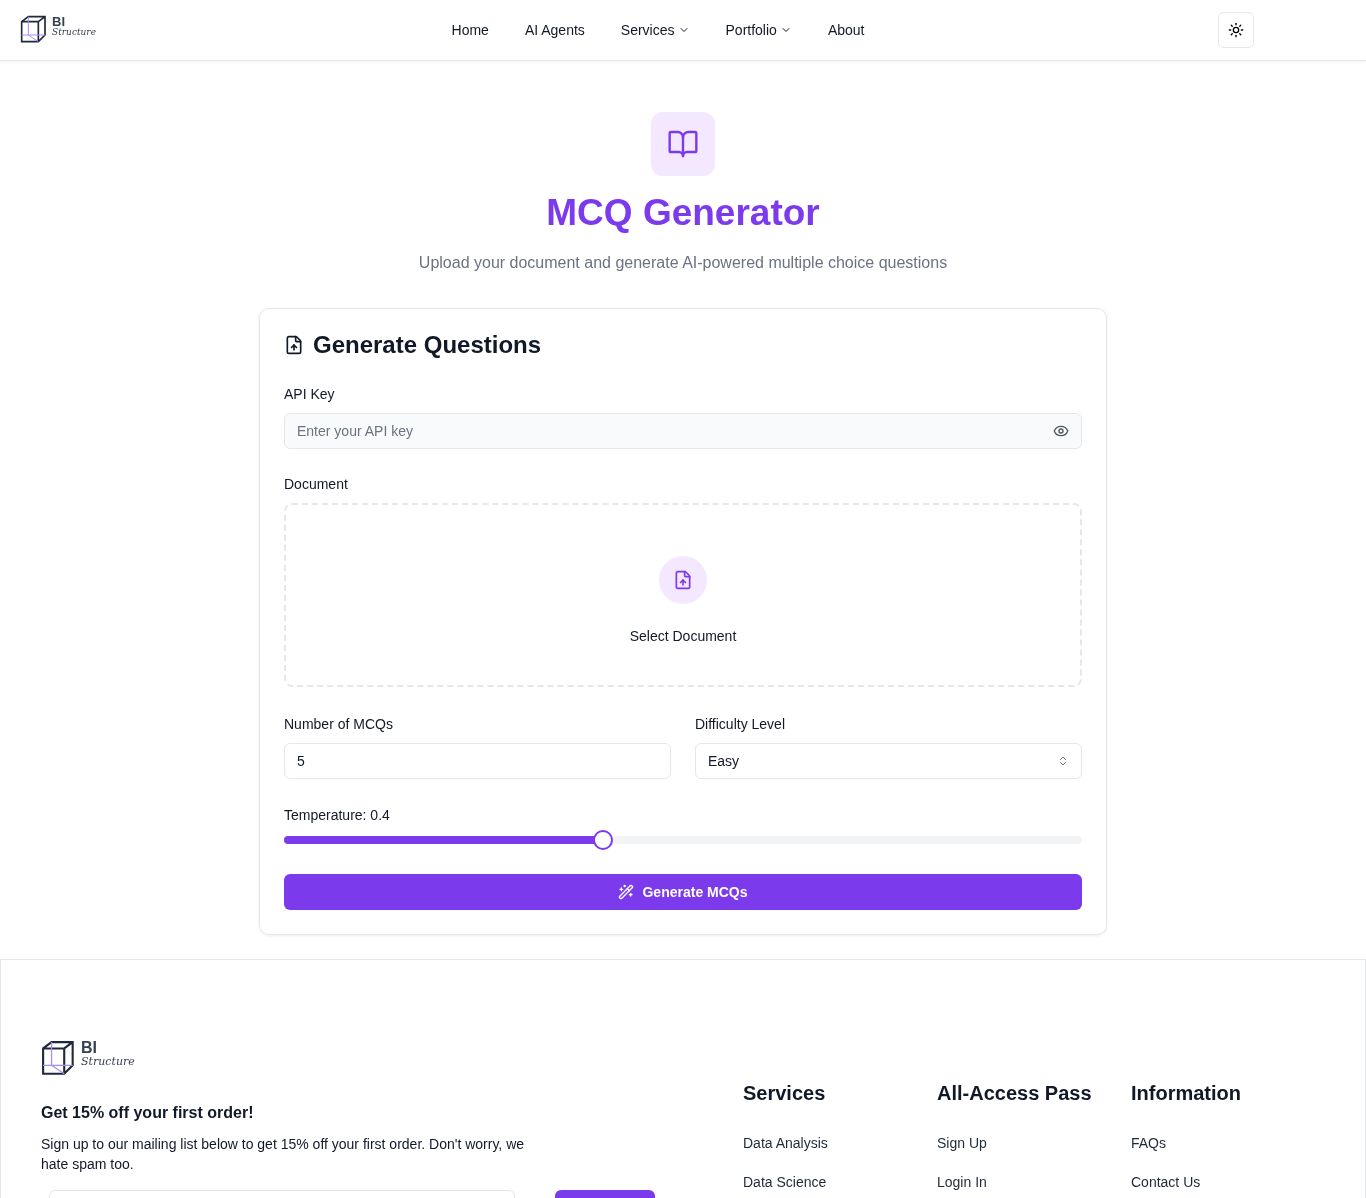 The height and width of the screenshot is (1198, 1366). Describe the element at coordinates (840, 1182) in the screenshot. I see `footer-link: Data Science` at that location.